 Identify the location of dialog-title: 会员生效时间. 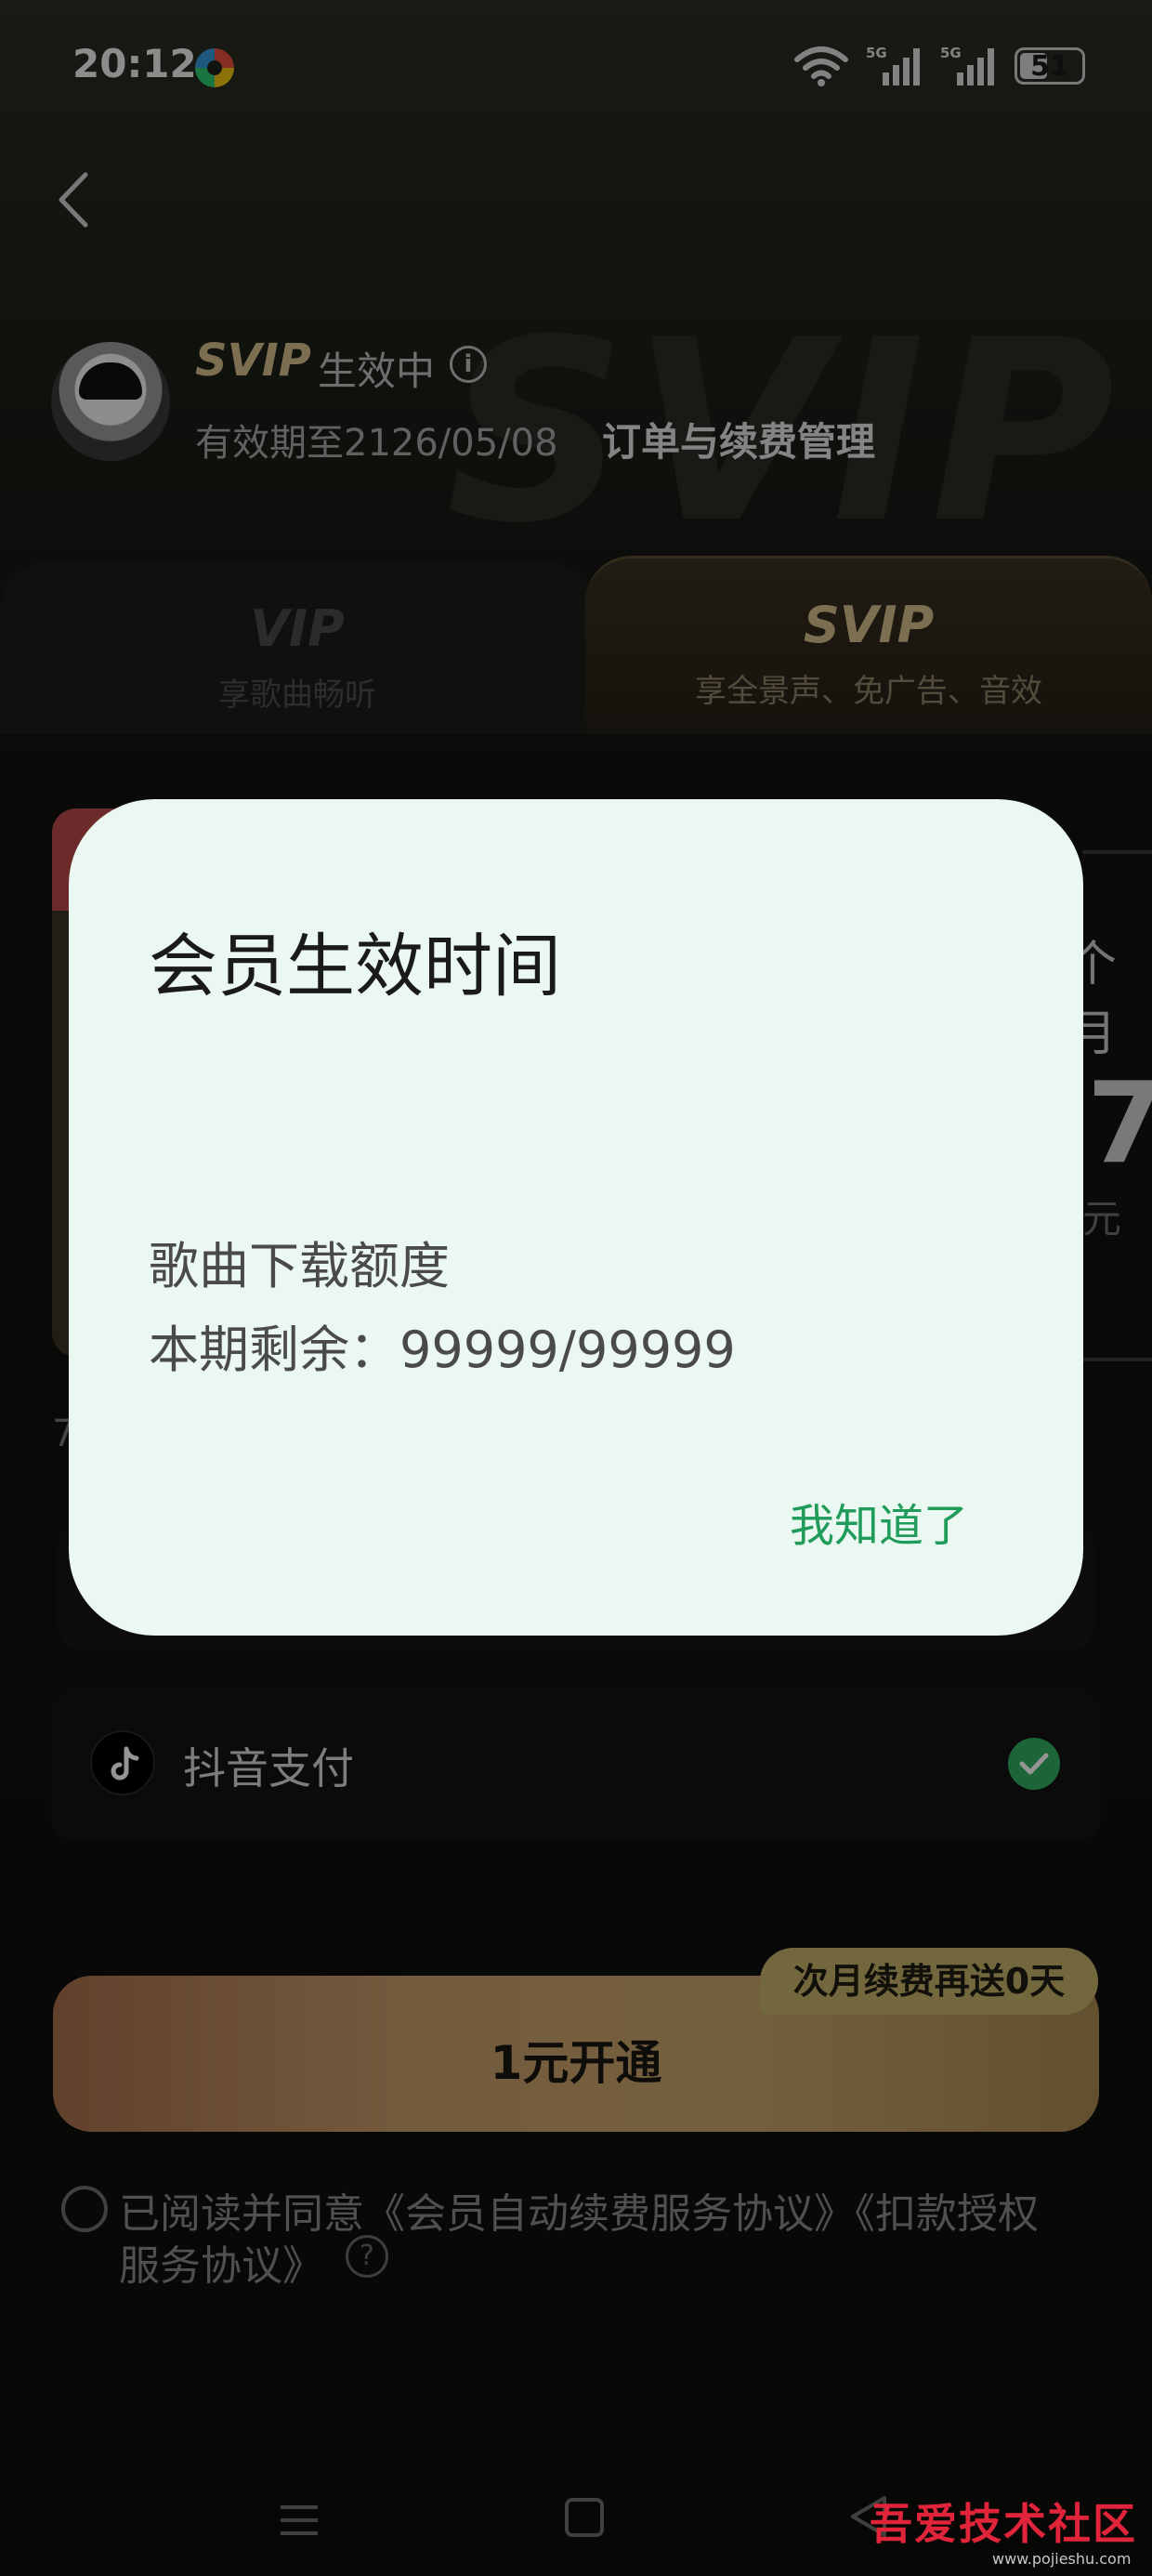
(355, 966).